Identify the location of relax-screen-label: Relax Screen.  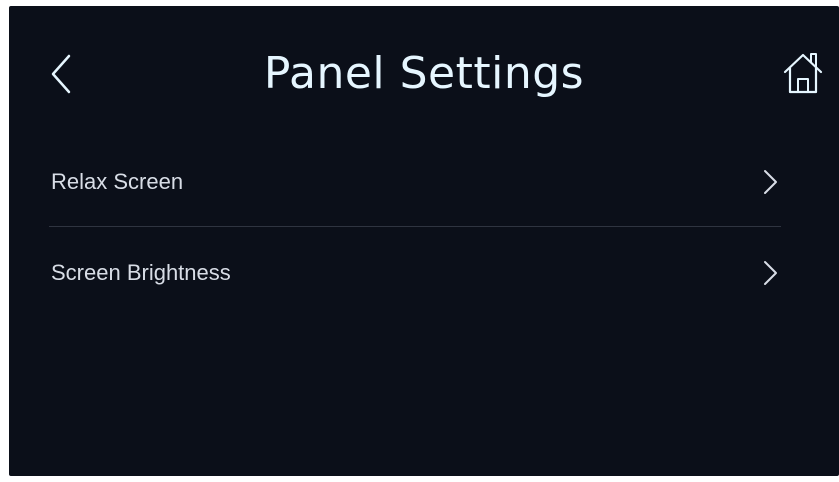
(117, 181).